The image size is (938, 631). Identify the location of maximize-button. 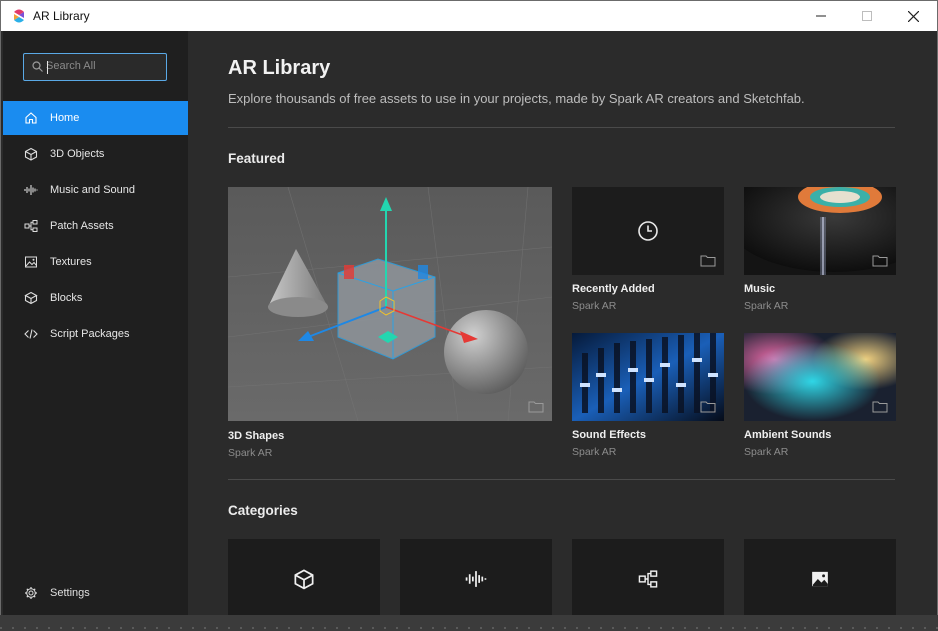
(867, 16).